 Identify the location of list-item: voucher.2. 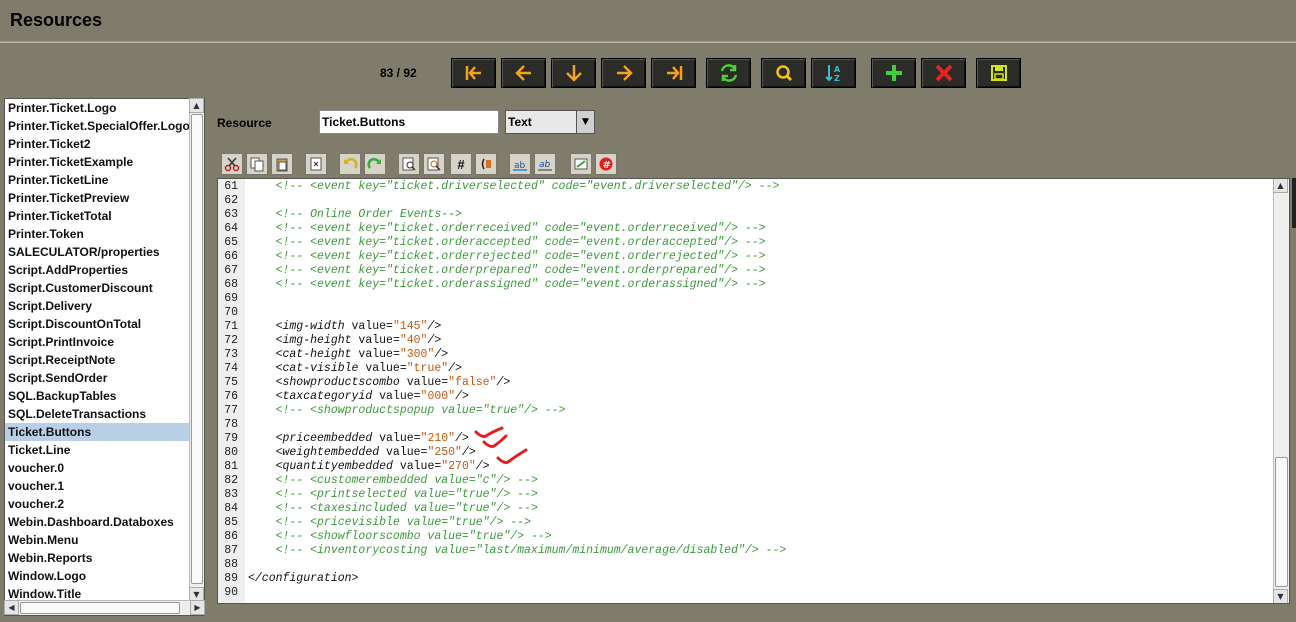
(97, 504).